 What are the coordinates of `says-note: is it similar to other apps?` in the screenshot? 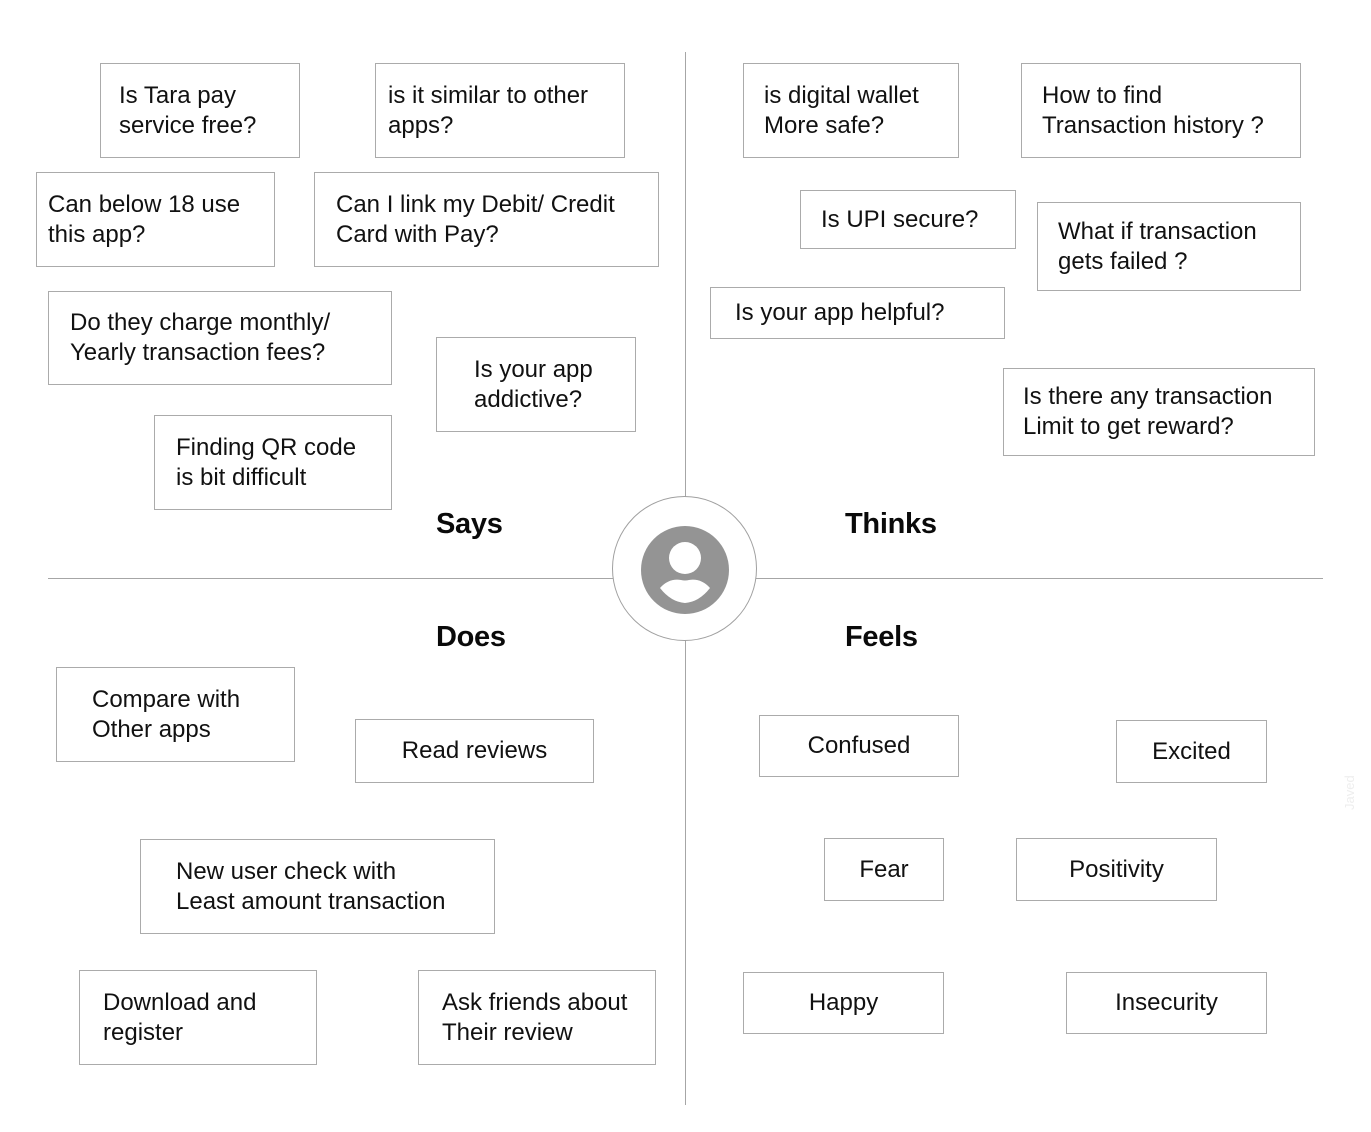 It's located at (500, 110).